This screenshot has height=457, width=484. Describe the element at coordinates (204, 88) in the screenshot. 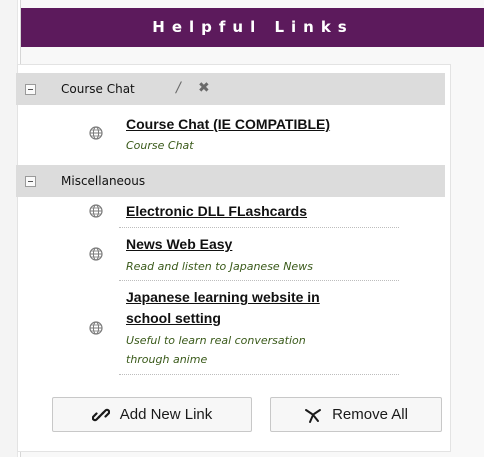

I see `delete-icon: ✖` at that location.